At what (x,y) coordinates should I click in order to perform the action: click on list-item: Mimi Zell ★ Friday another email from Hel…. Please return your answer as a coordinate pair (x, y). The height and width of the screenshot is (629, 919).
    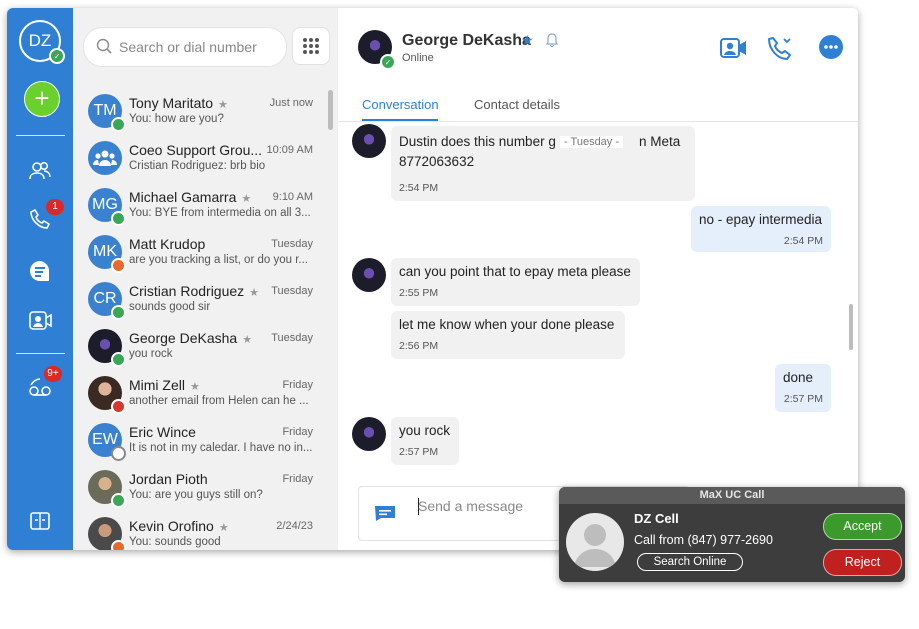
    Looking at the image, I should click on (198, 393).